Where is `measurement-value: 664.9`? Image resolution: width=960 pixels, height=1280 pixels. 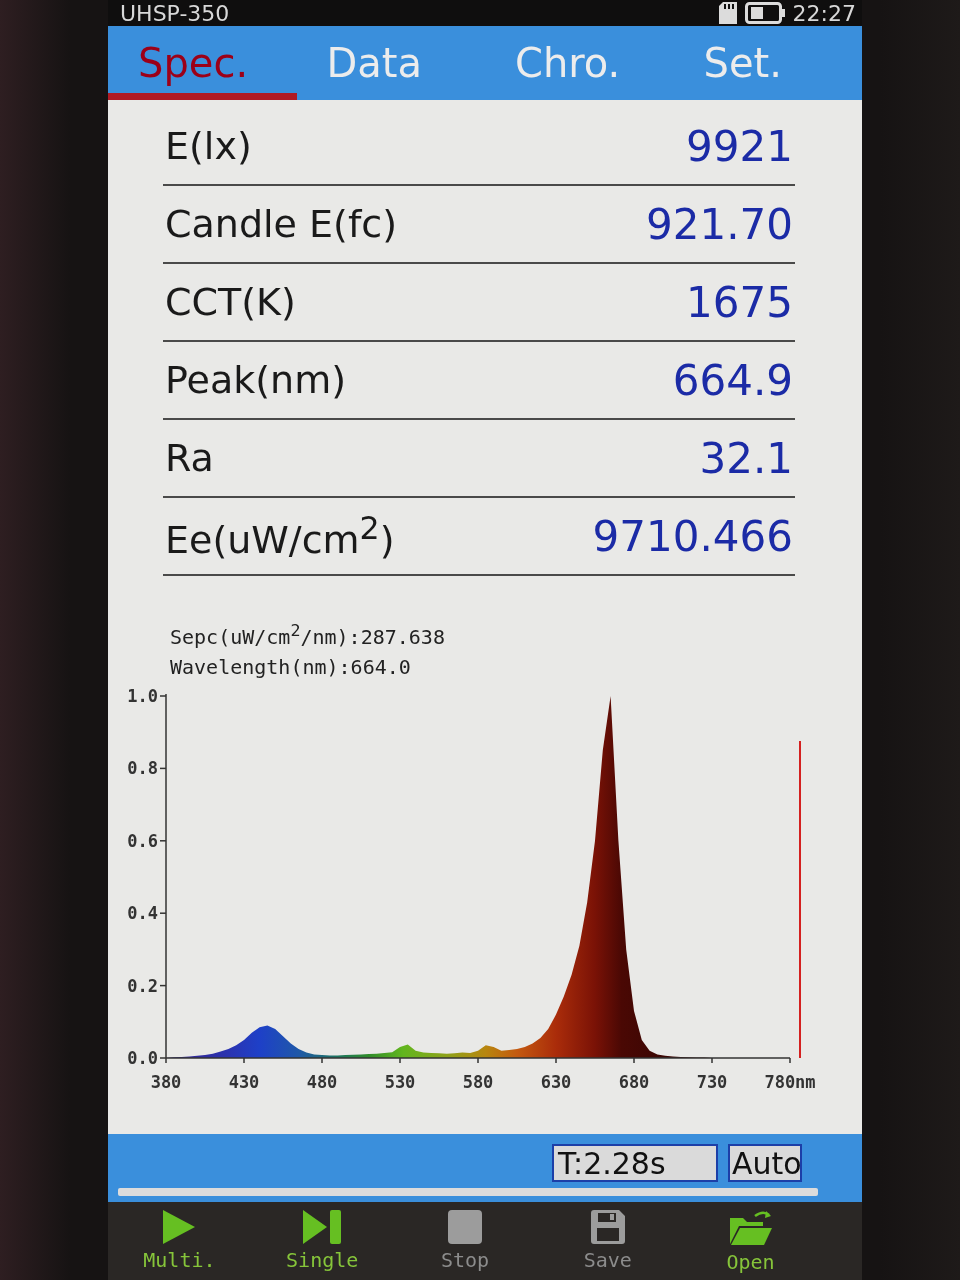
measurement-value: 664.9 is located at coordinates (732, 380).